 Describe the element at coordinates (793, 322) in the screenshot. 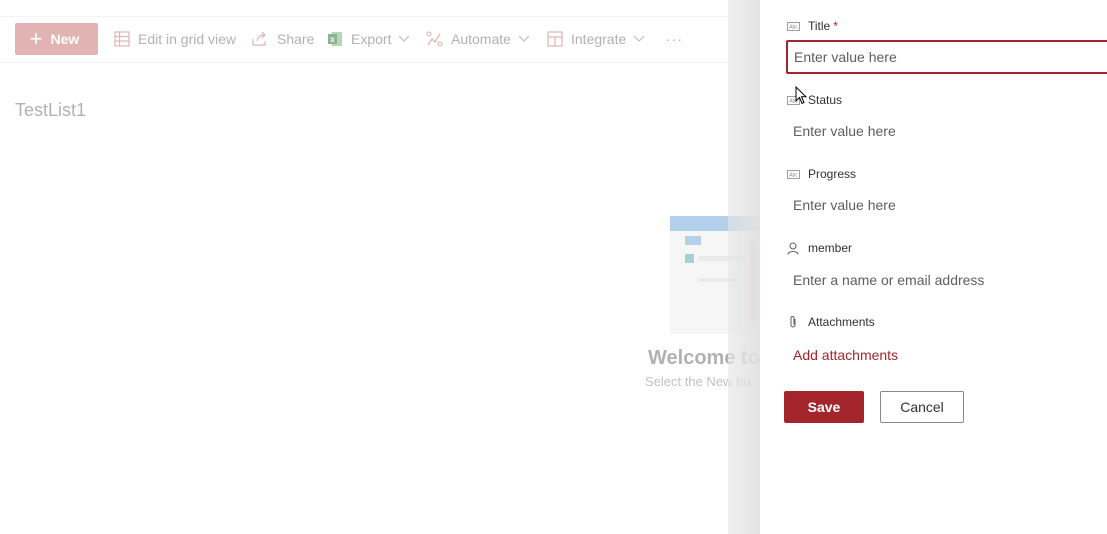

I see `paperclip-icon` at that location.